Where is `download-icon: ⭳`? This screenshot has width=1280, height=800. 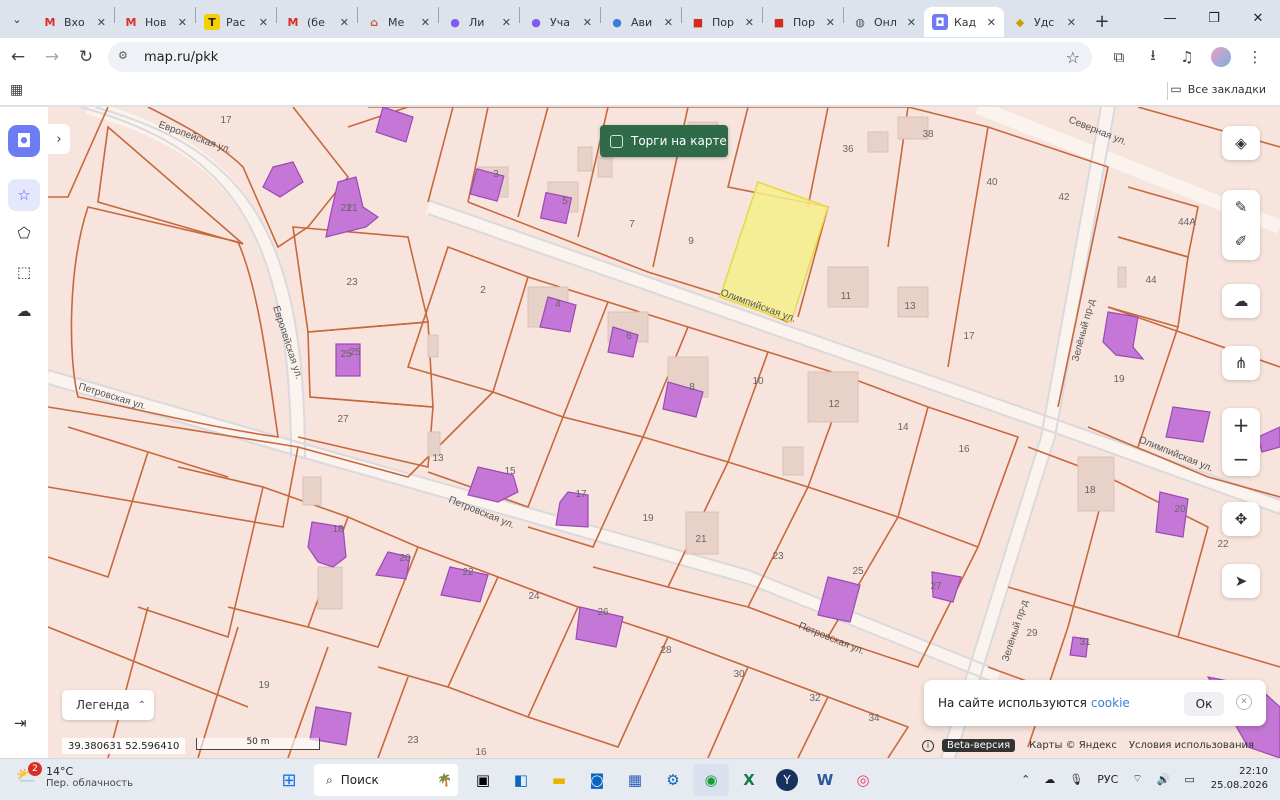
download-icon: ⭳ is located at coordinates (1153, 57).